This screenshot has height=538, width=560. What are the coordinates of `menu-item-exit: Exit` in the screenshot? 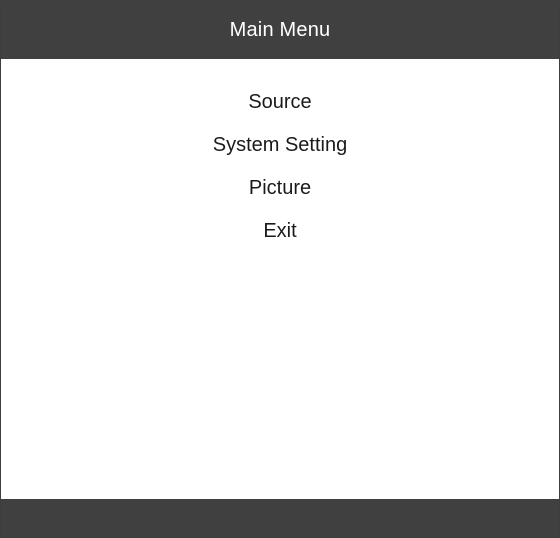 It's located at (279, 231).